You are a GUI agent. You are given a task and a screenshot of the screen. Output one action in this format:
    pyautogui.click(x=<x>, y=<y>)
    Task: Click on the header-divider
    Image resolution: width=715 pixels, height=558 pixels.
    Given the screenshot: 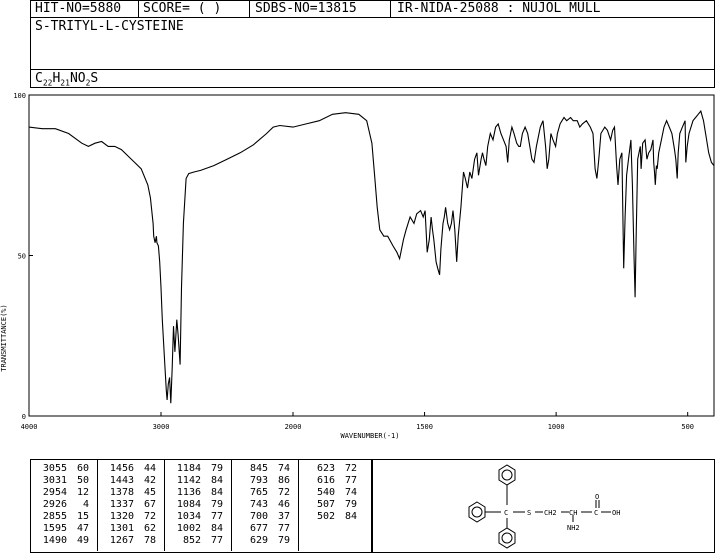 What is the action you would take?
    pyautogui.click(x=249, y=9)
    